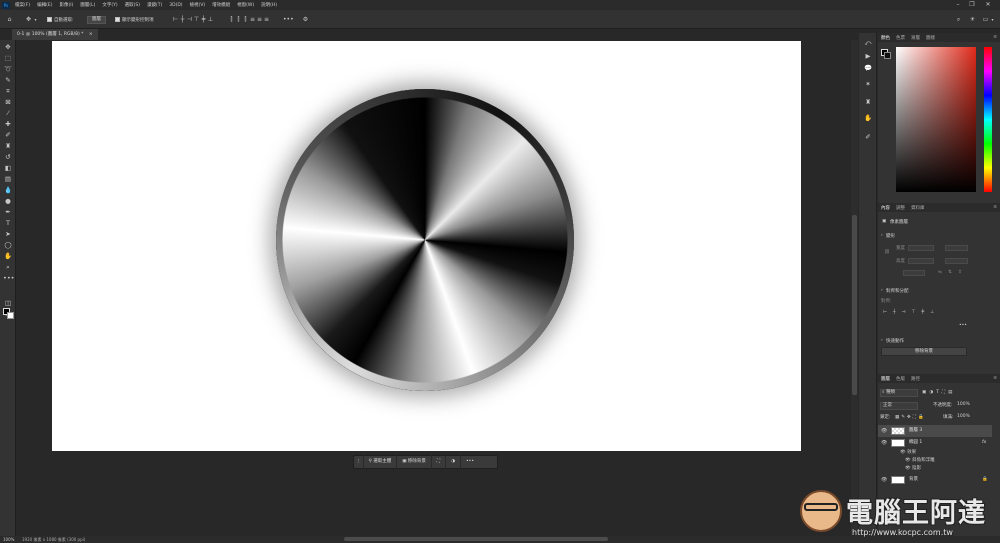 This screenshot has height=543, width=1000. I want to click on discover-icon: ☀, so click(972, 19).